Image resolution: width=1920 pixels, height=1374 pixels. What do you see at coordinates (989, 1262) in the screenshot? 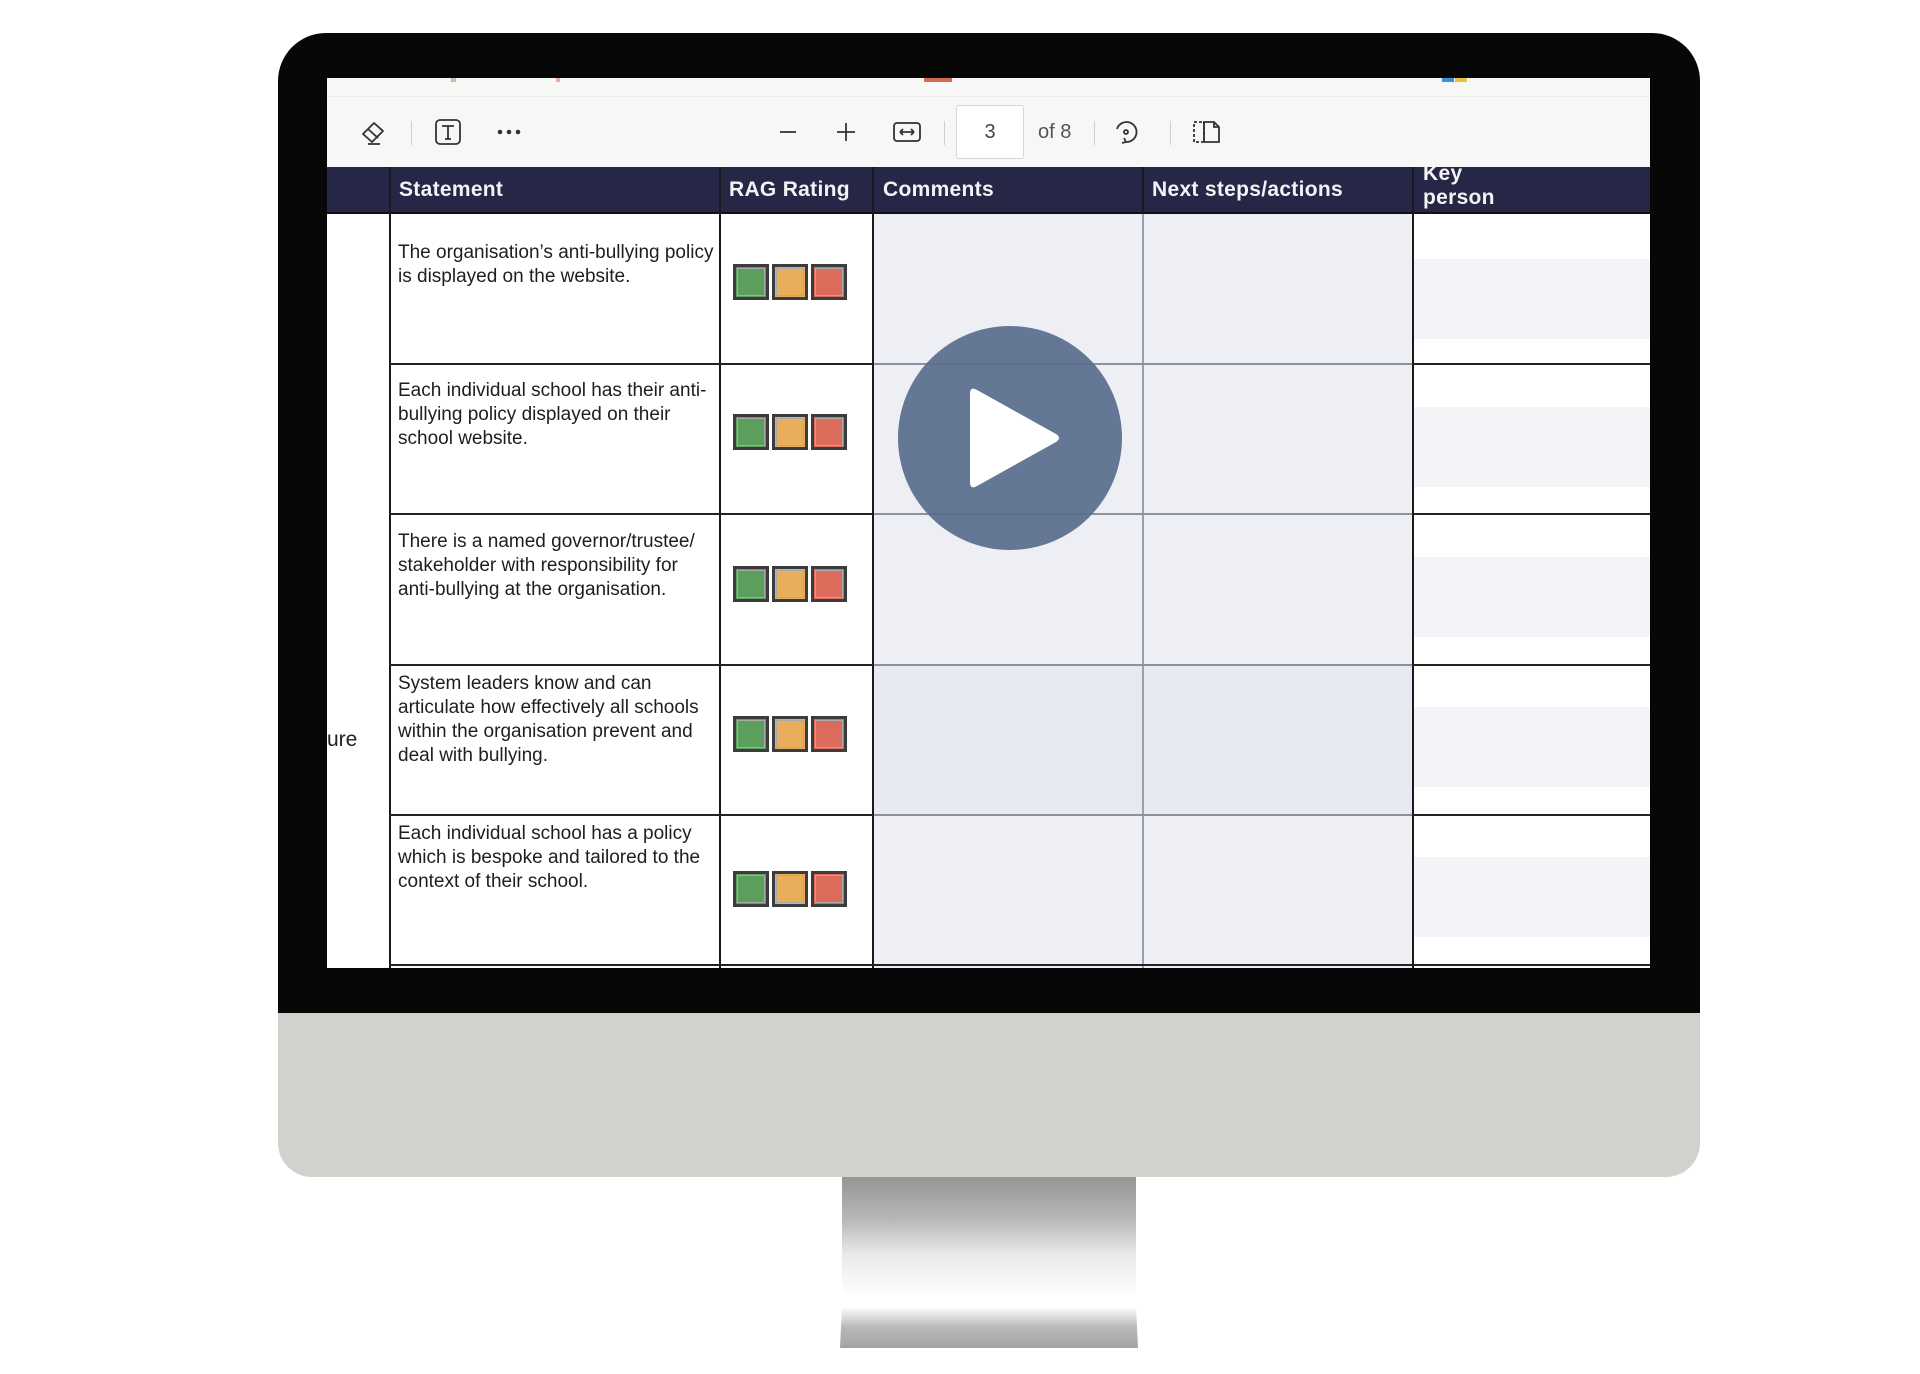
I see `monitor-stand` at bounding box center [989, 1262].